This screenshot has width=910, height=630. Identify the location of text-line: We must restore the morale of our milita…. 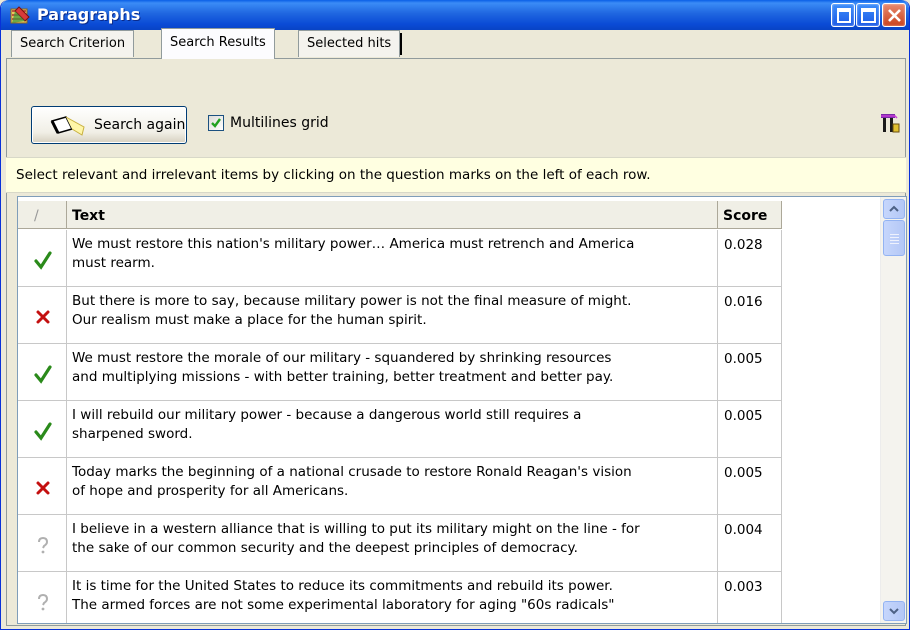
(342, 358).